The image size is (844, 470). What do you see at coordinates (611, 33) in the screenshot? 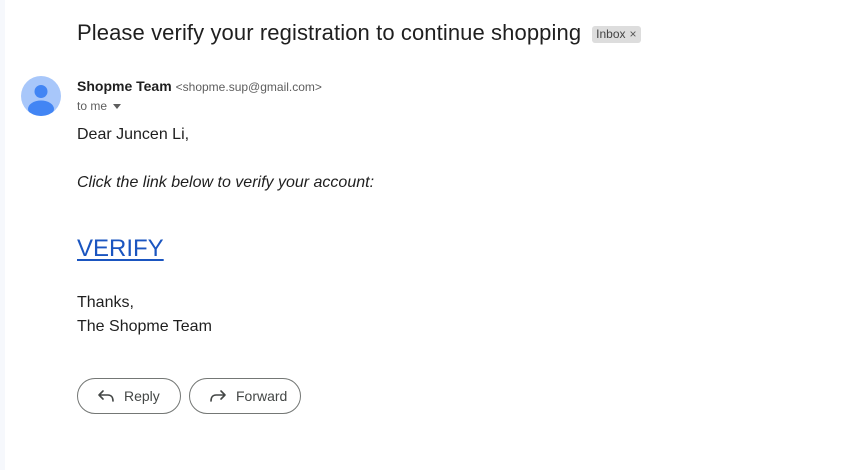
I see `label-text: Inbox` at bounding box center [611, 33].